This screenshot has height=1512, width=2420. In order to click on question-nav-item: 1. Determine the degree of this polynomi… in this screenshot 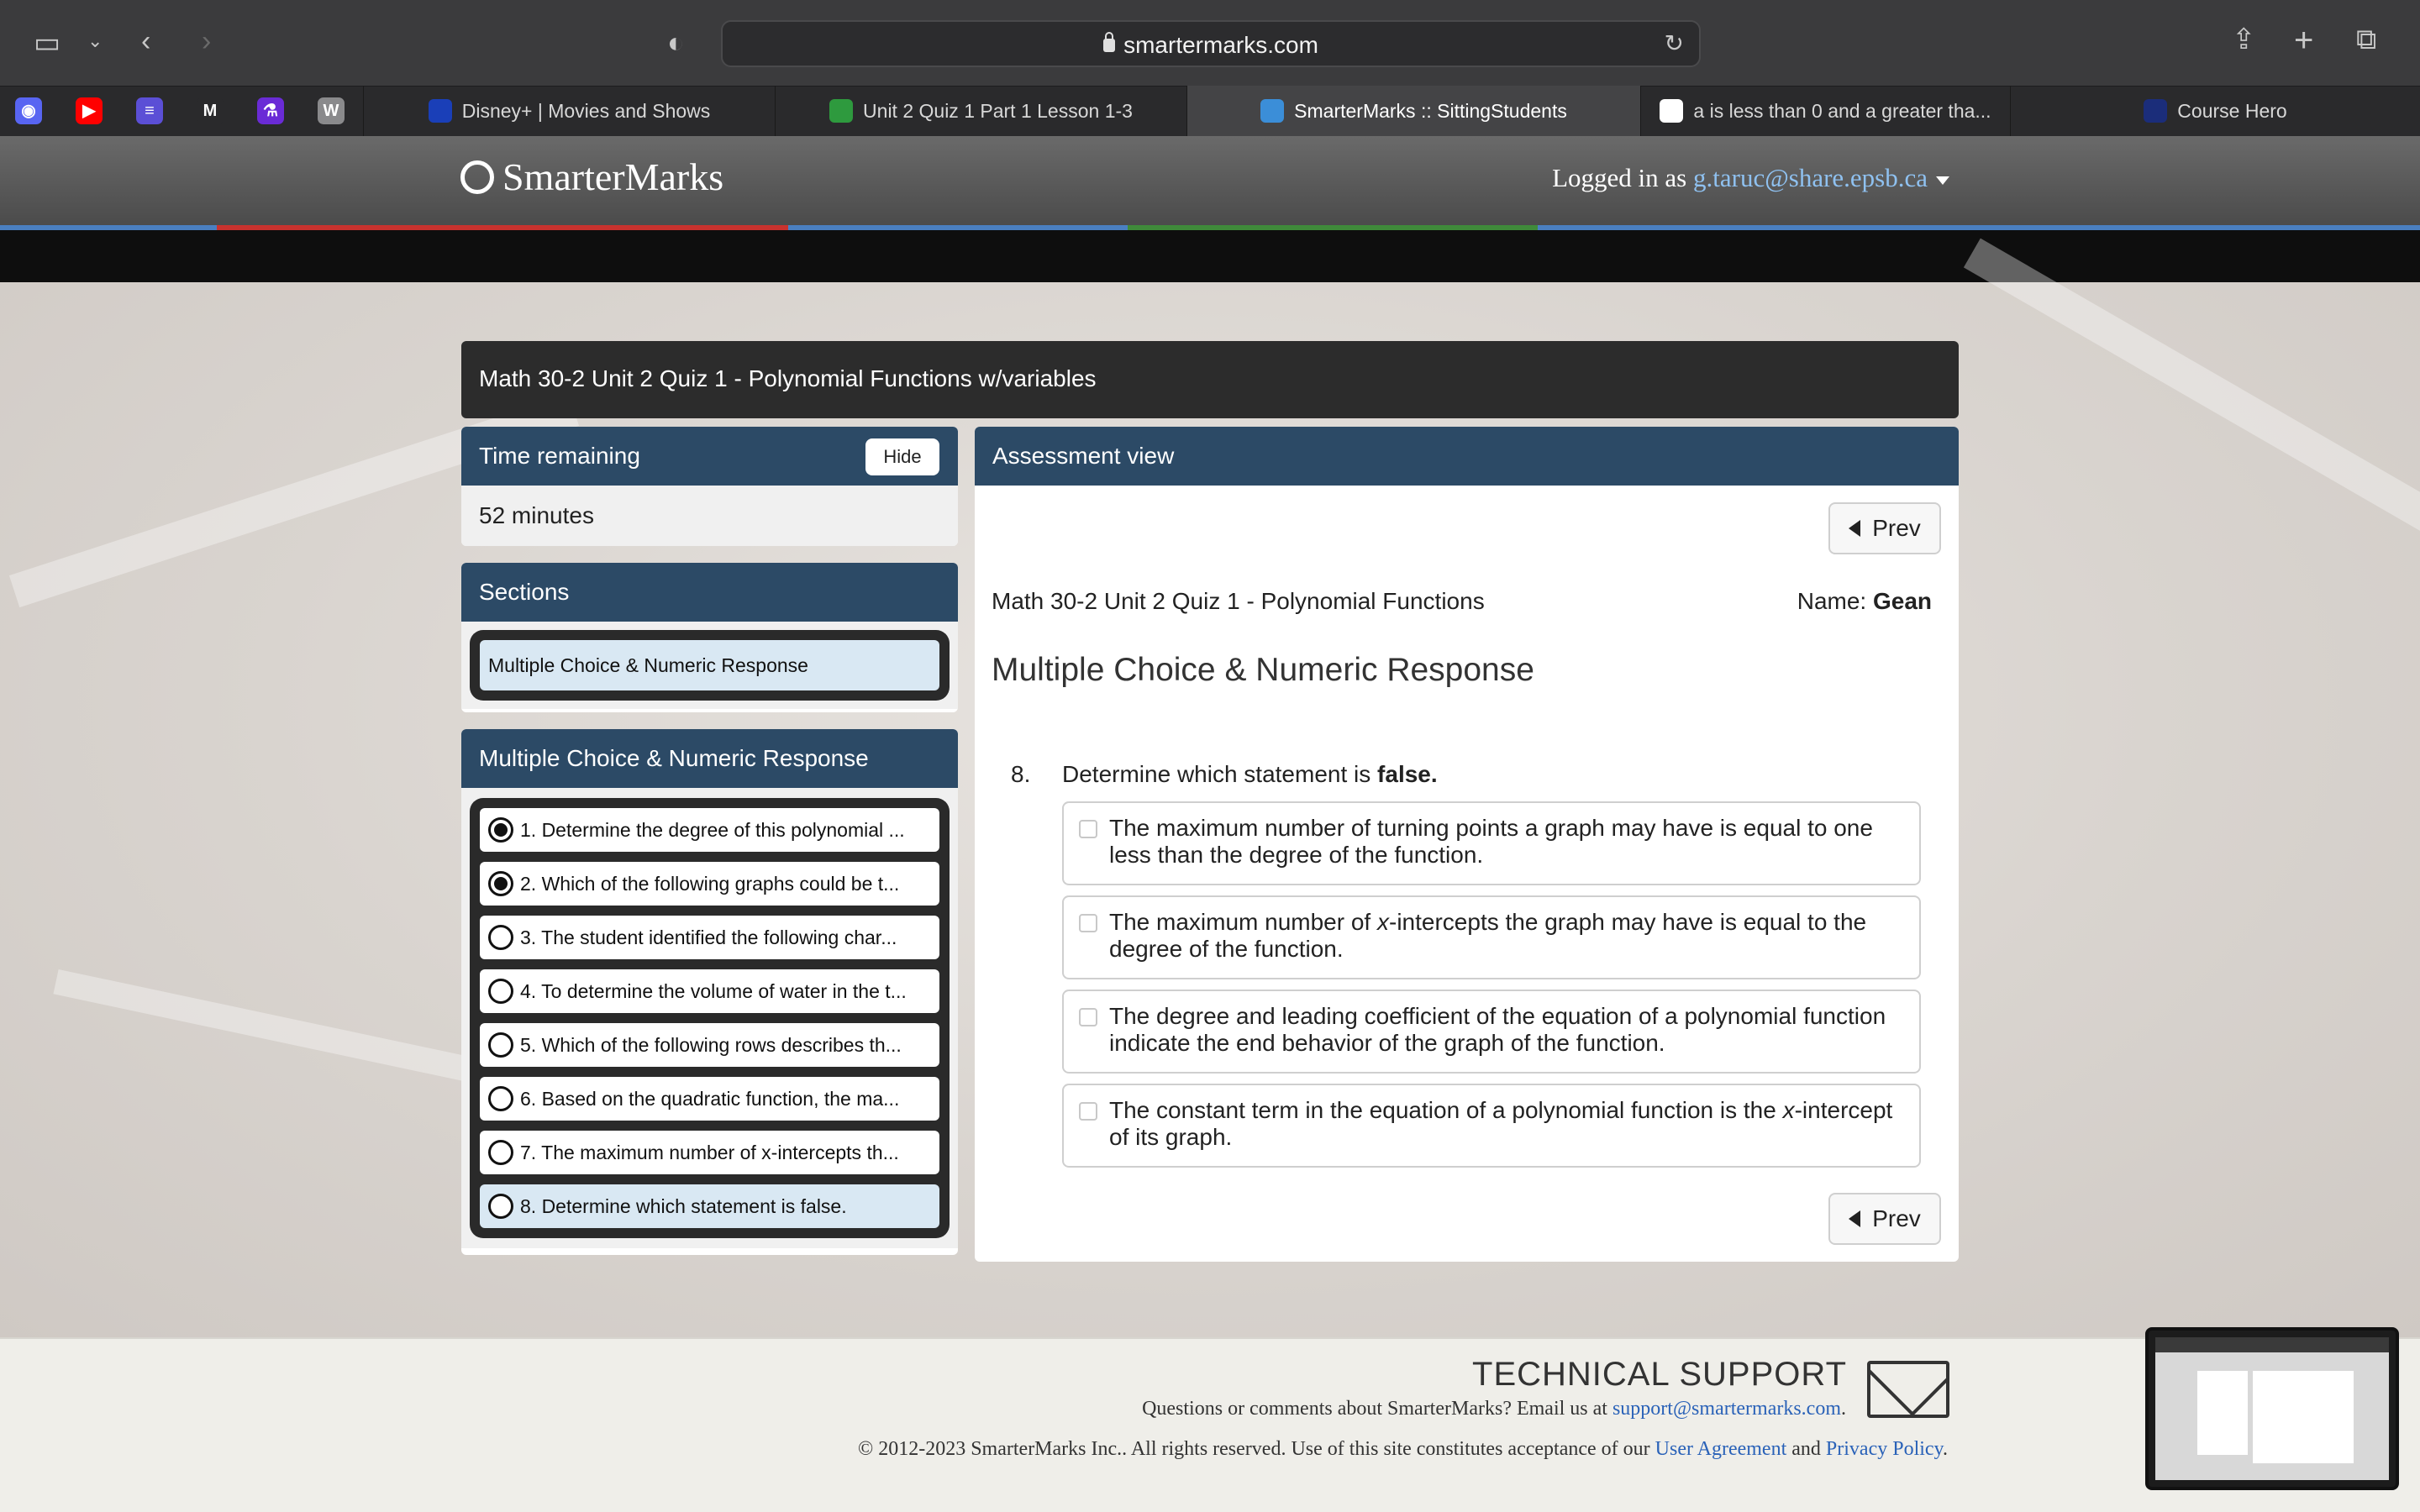, I will do `click(709, 830)`.